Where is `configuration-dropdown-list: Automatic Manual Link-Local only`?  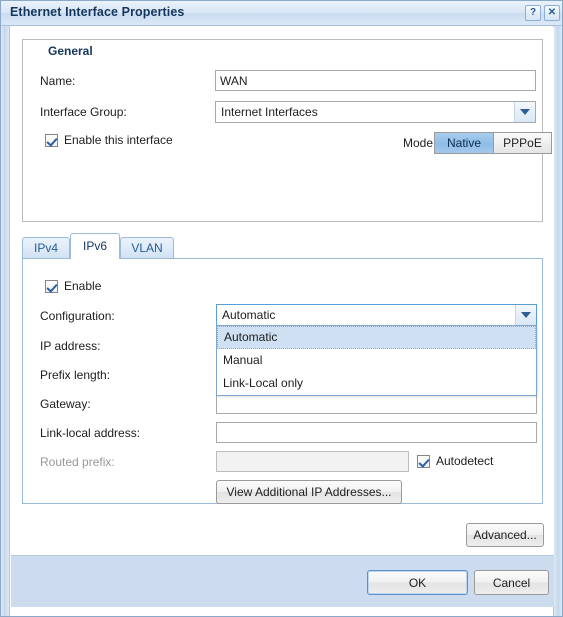 configuration-dropdown-list: Automatic Manual Link-Local only is located at coordinates (376, 360).